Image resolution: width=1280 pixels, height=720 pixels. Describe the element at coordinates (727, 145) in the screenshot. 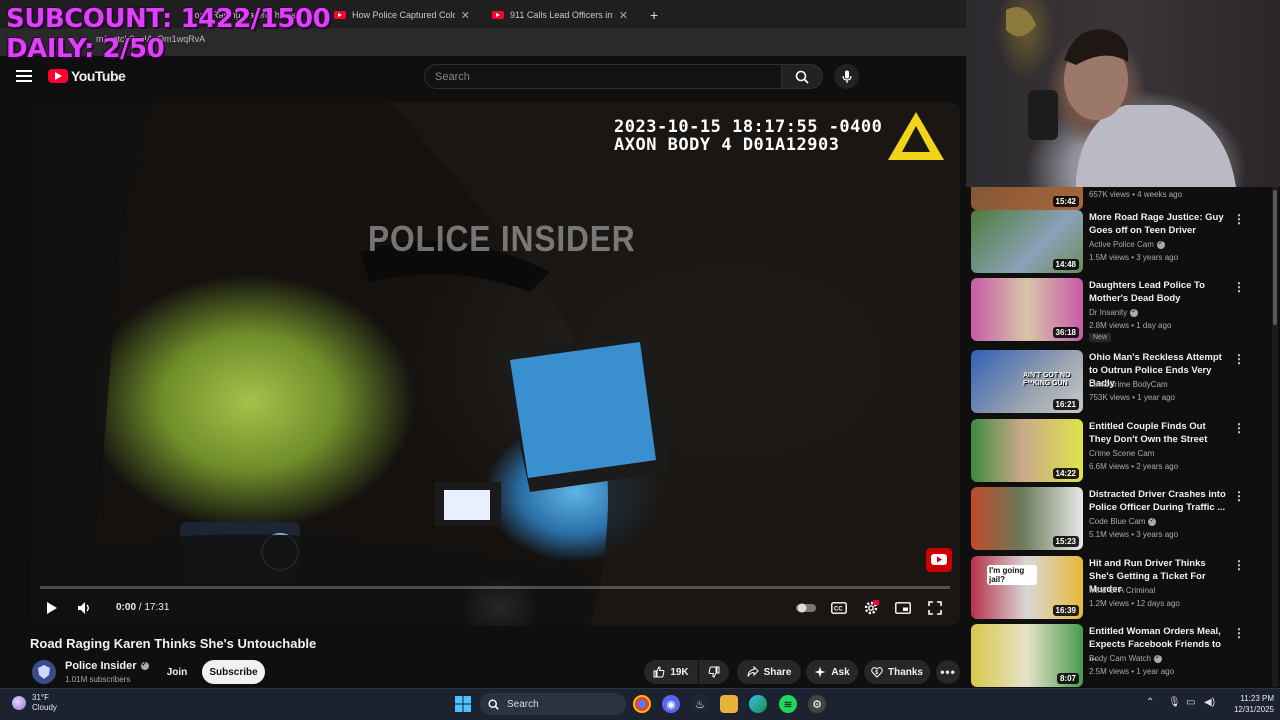

I see `bodycam-device: AXON BODY 4 D01A12903` at that location.